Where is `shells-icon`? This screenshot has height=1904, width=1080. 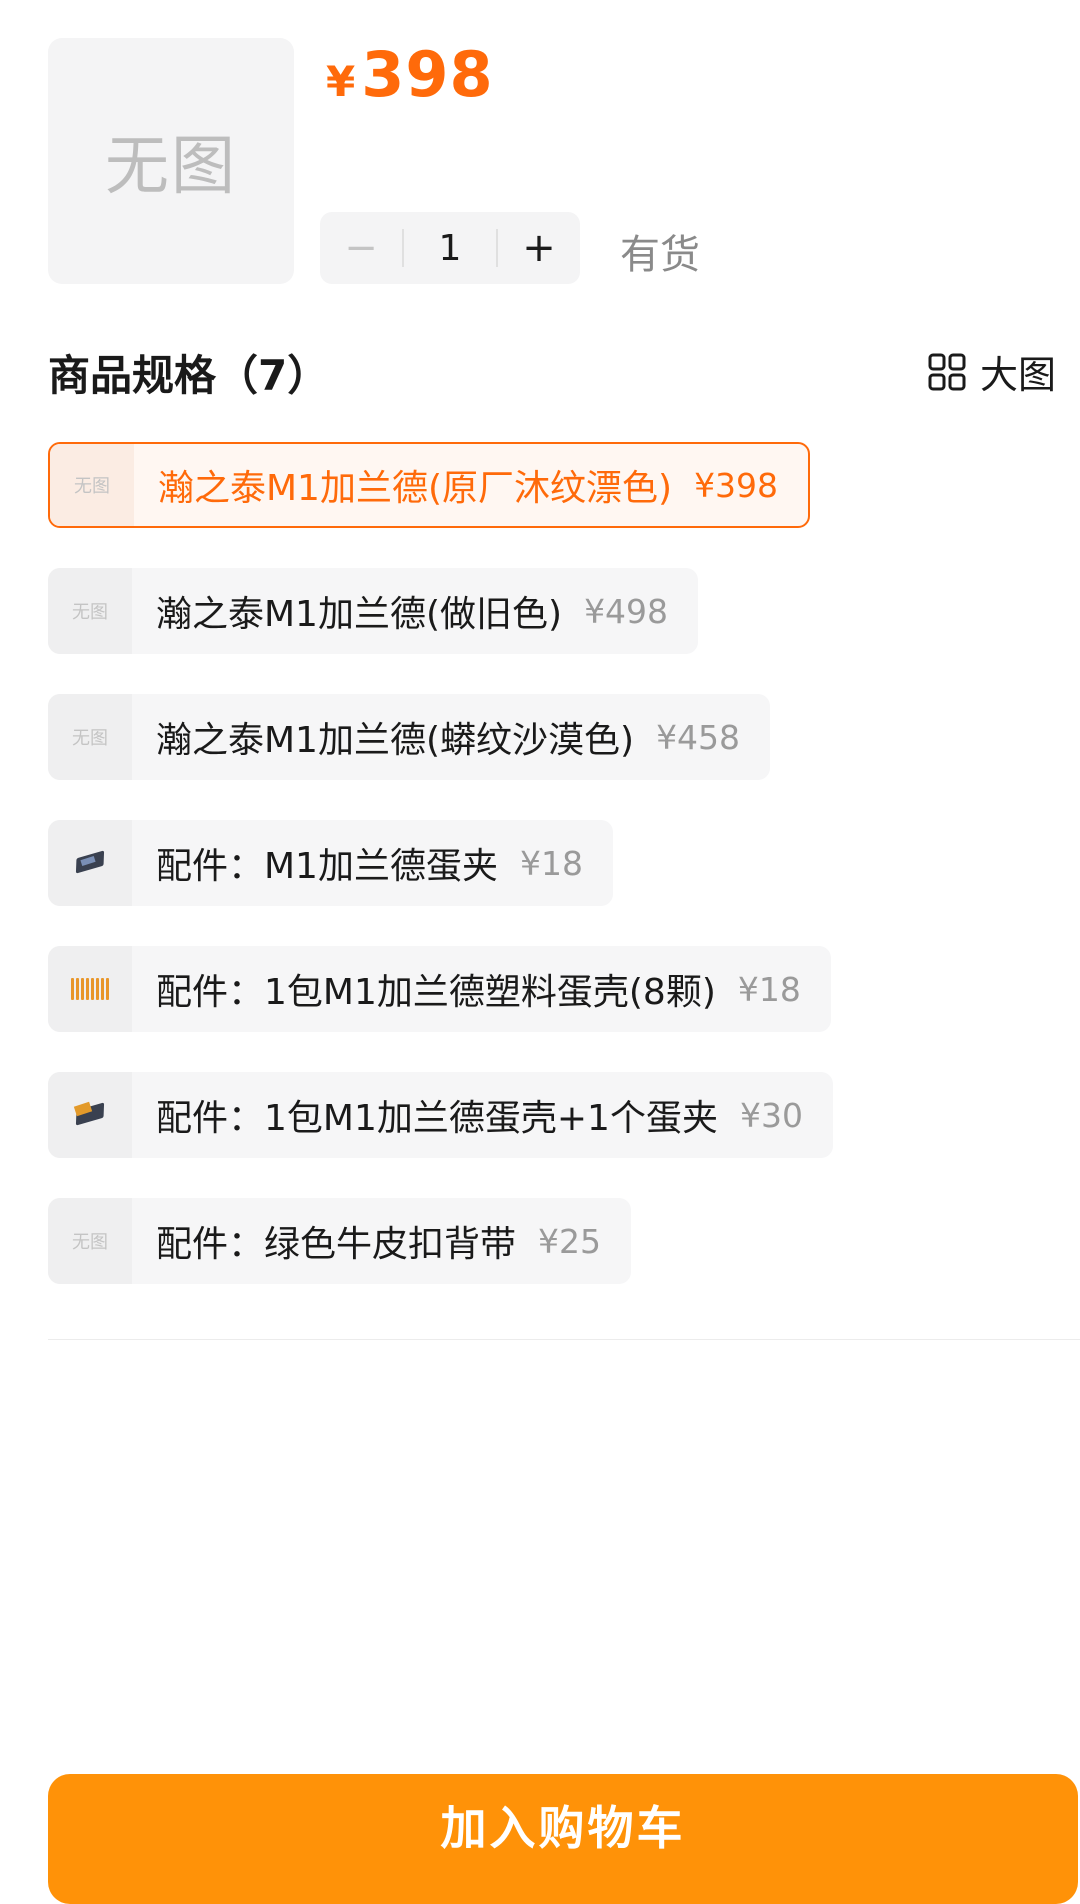
shells-icon is located at coordinates (90, 989).